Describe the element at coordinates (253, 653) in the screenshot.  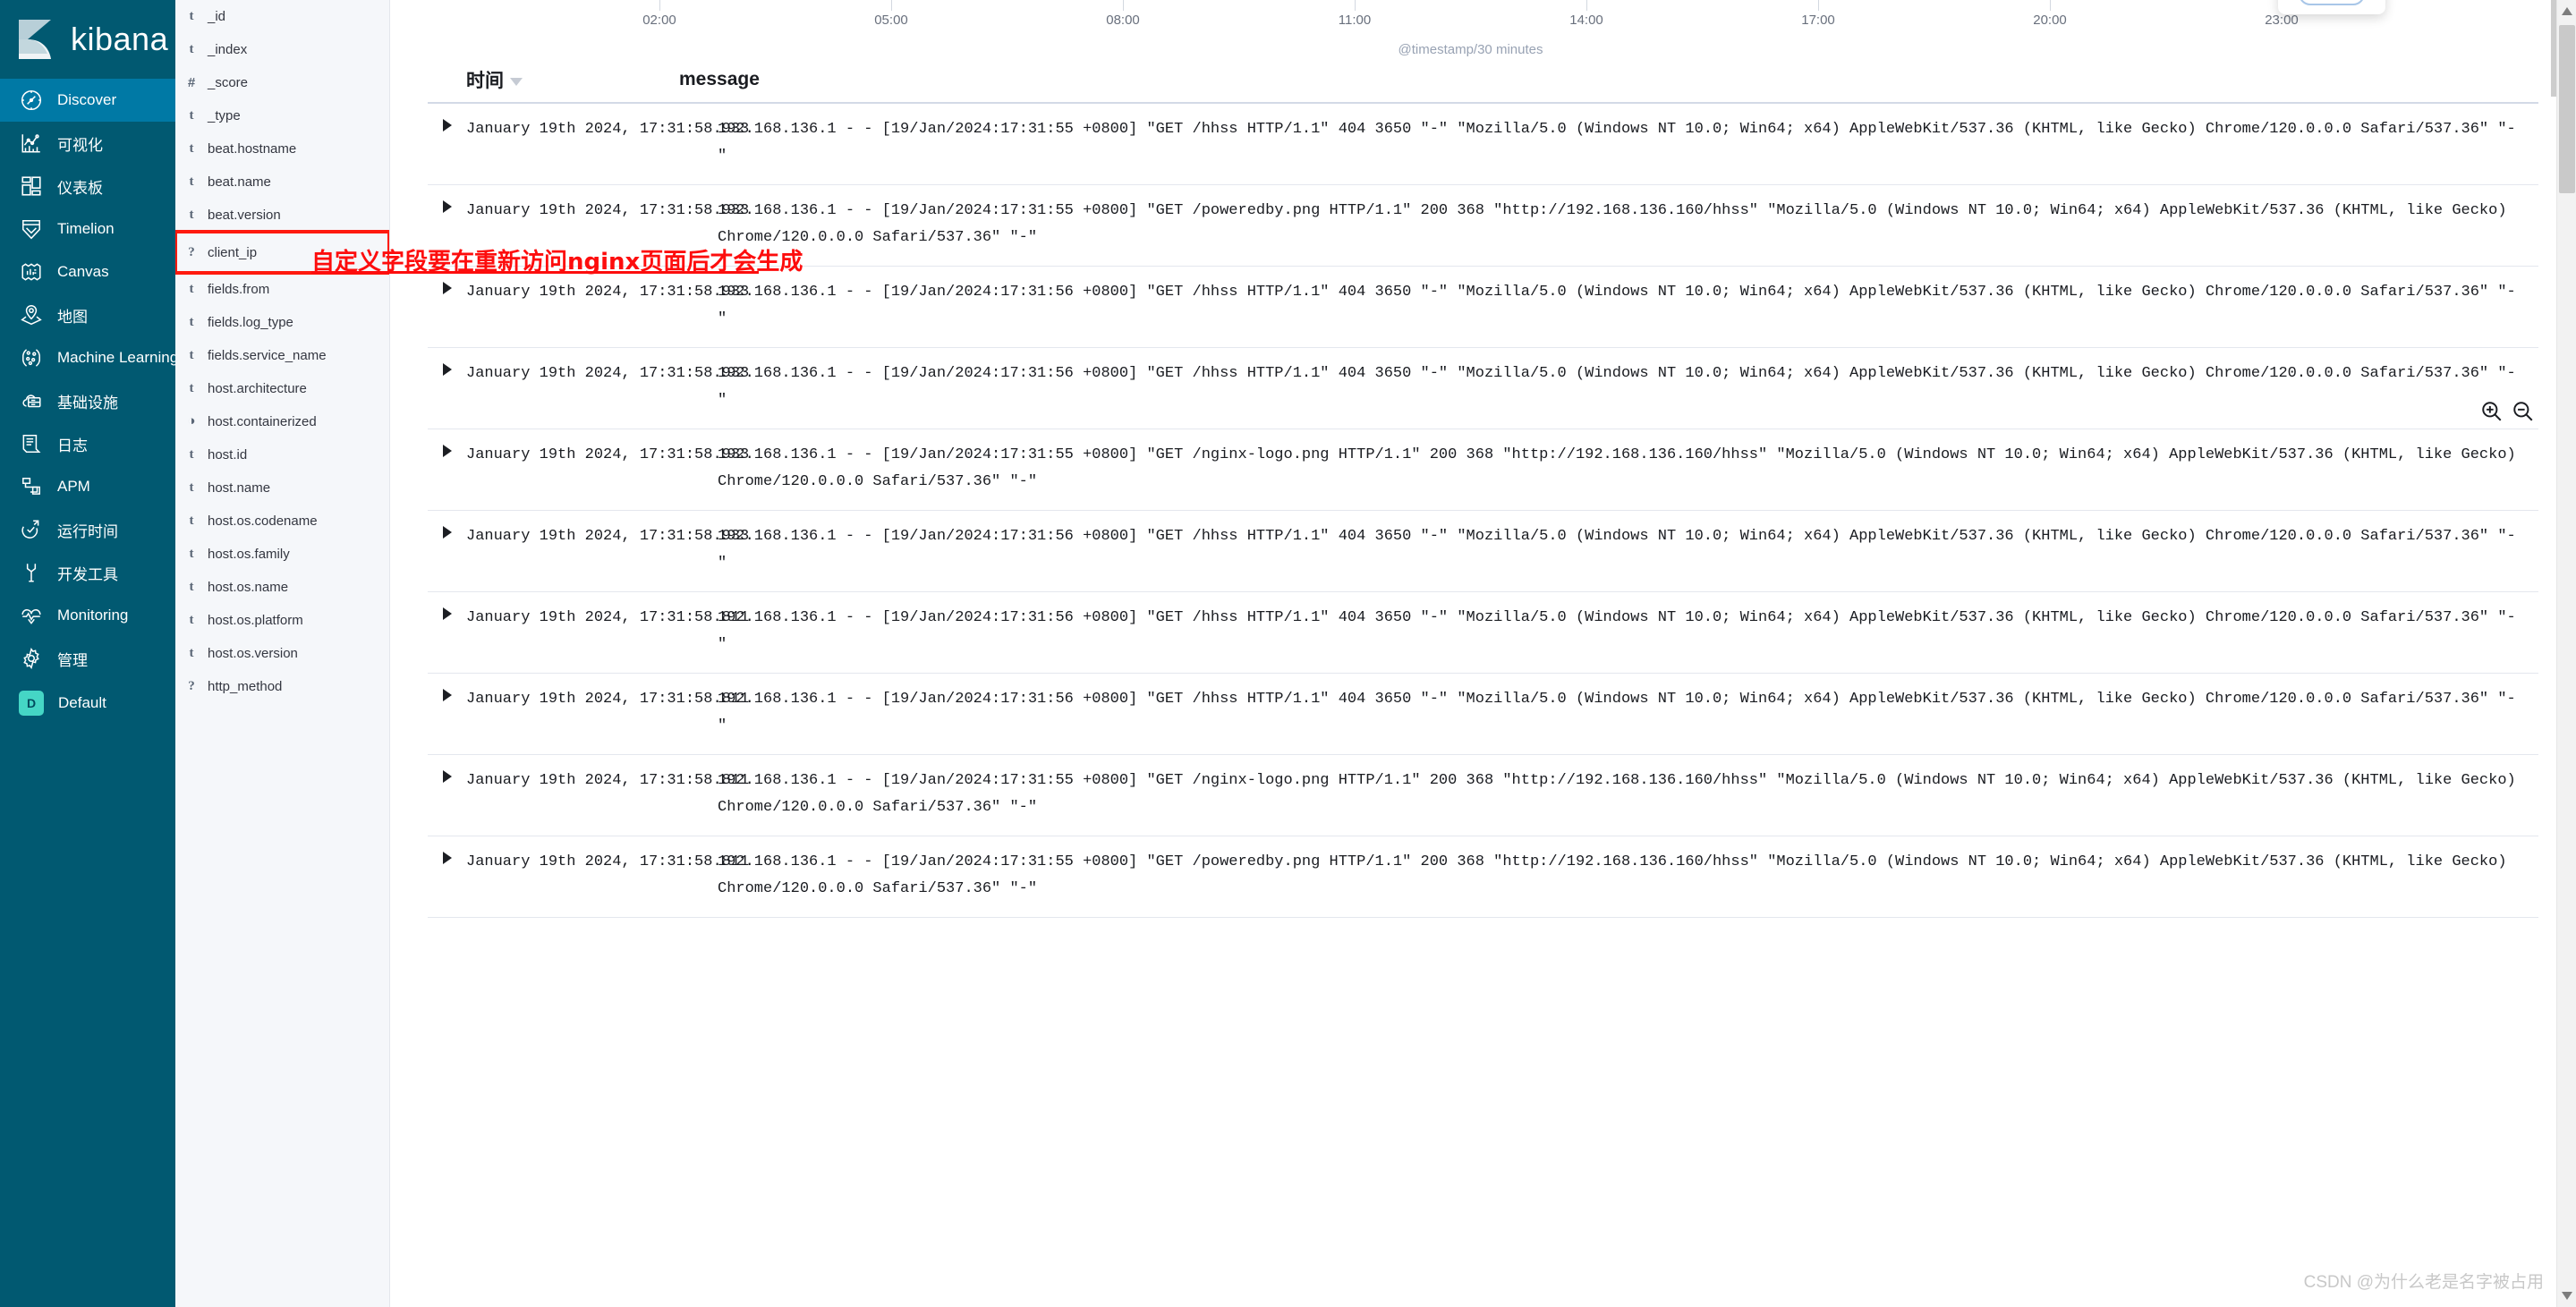
I see `field-name-label: host.os.version` at that location.